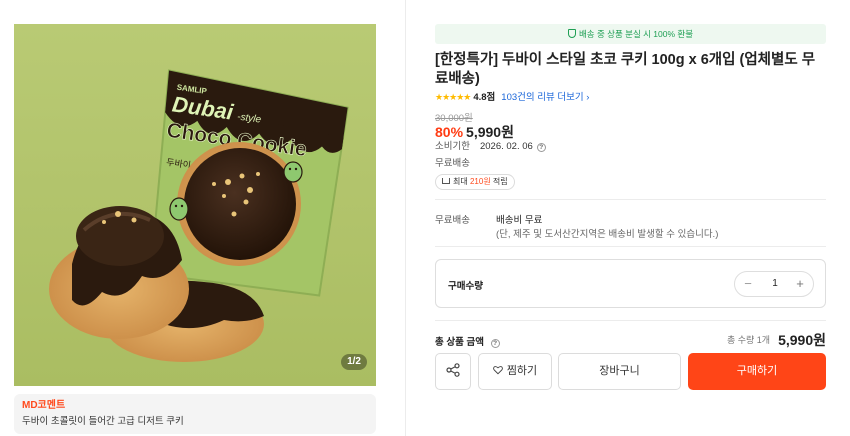  What do you see at coordinates (452, 163) in the screenshot?
I see `free-shipping-tag: 무료배송` at bounding box center [452, 163].